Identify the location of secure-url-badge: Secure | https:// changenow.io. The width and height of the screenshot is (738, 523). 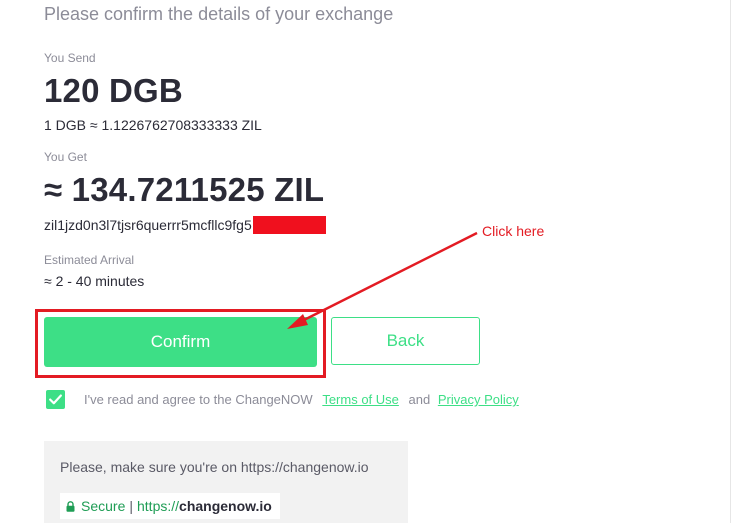
(170, 506).